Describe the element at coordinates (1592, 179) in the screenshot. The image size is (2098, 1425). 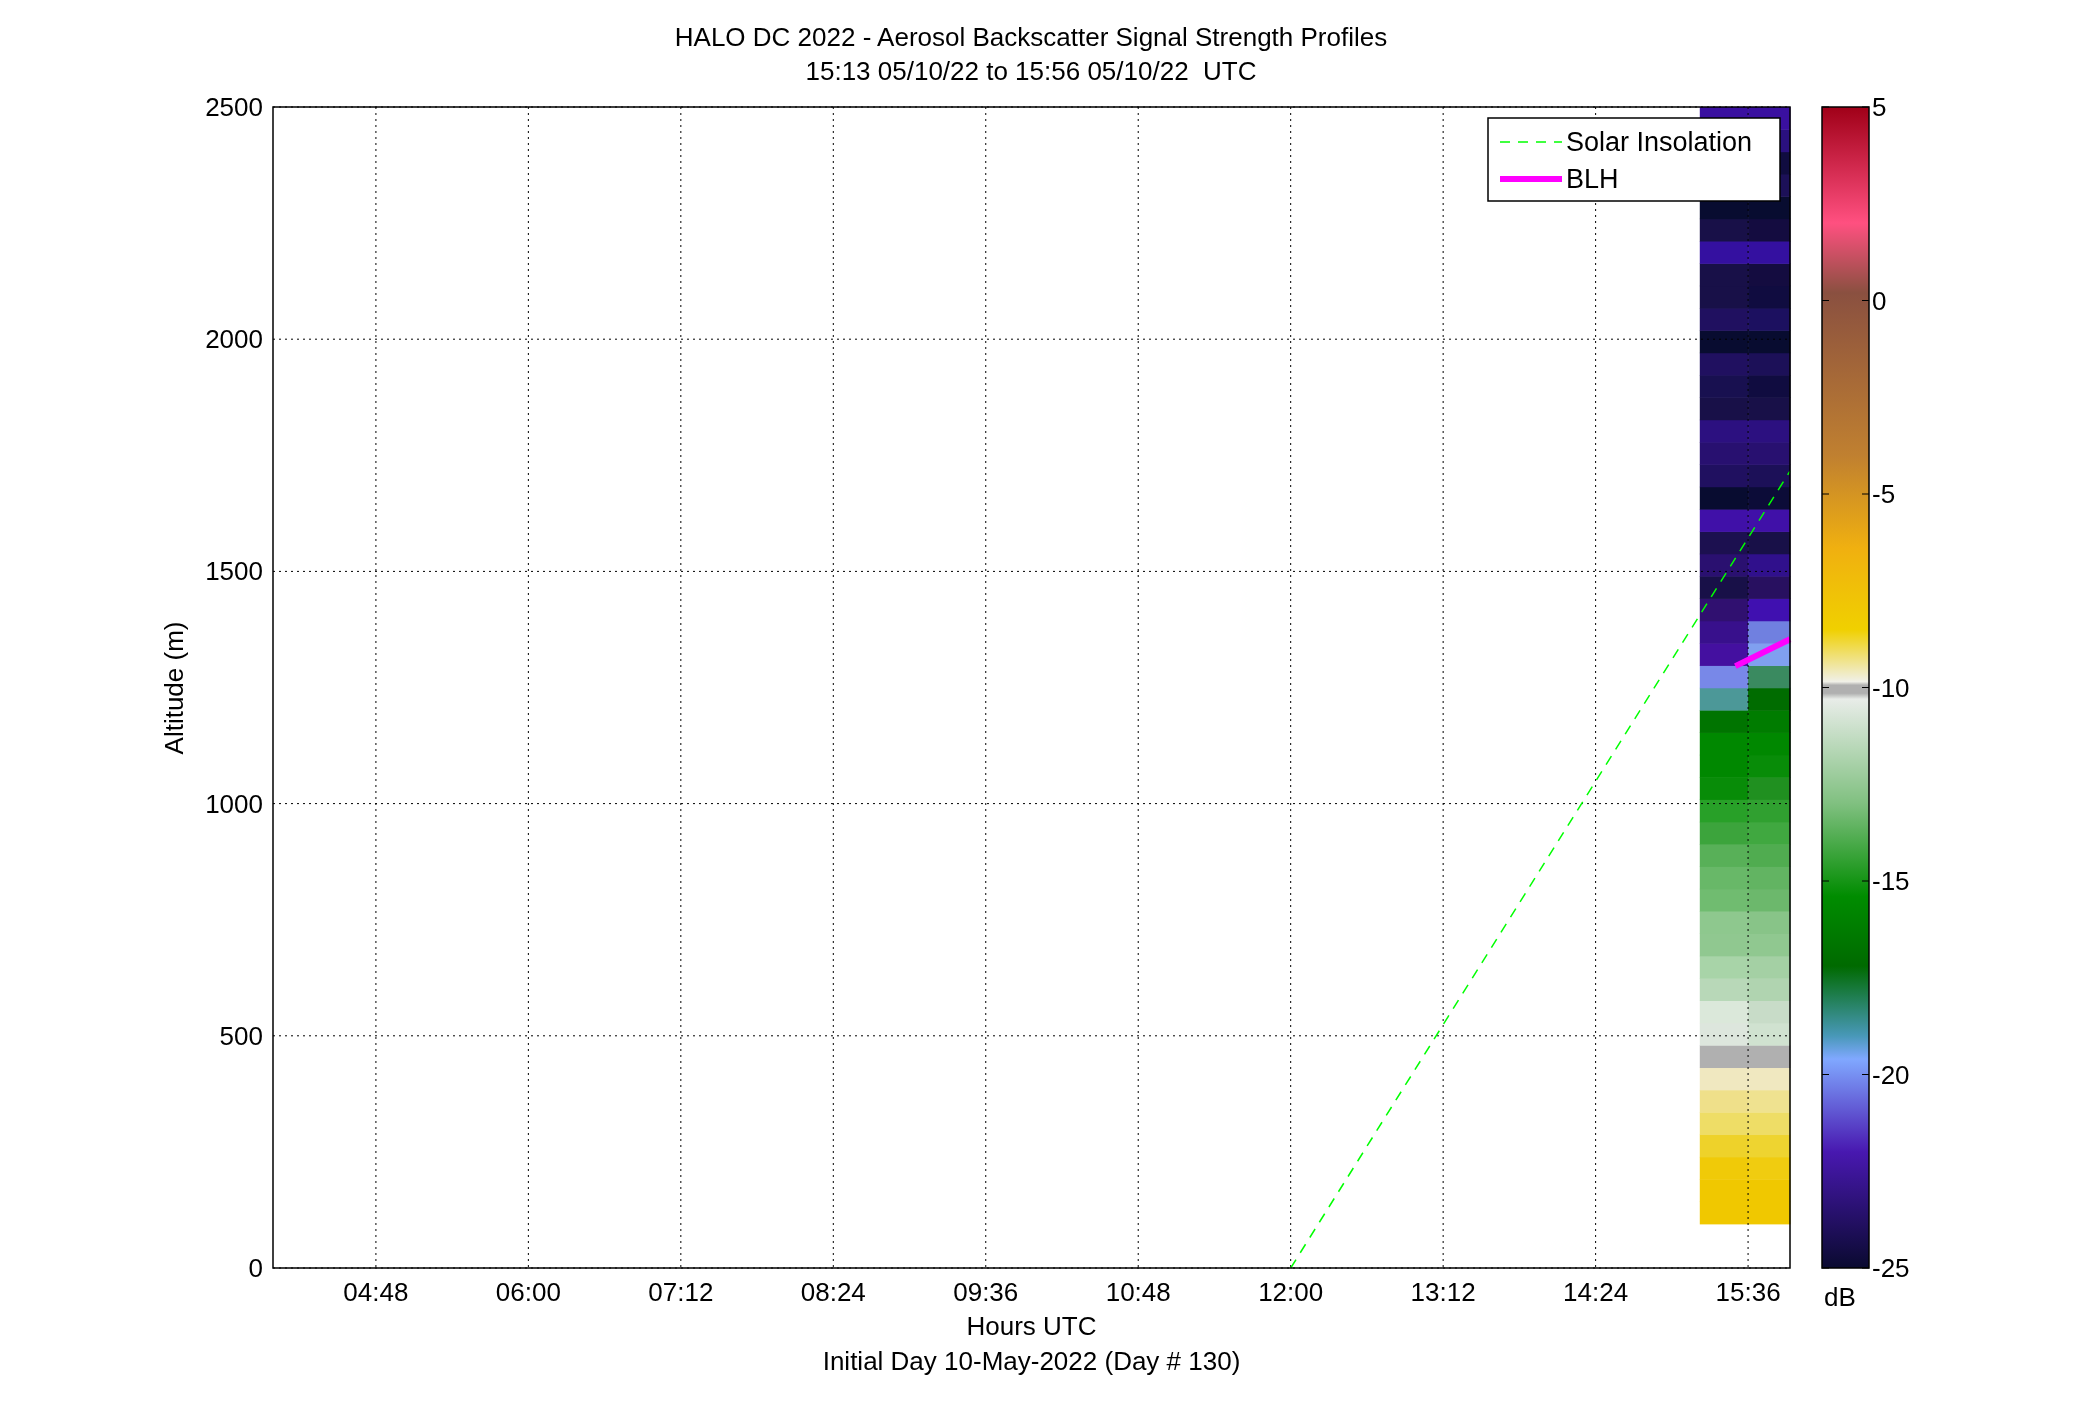
I see `legend-label: BLH` at that location.